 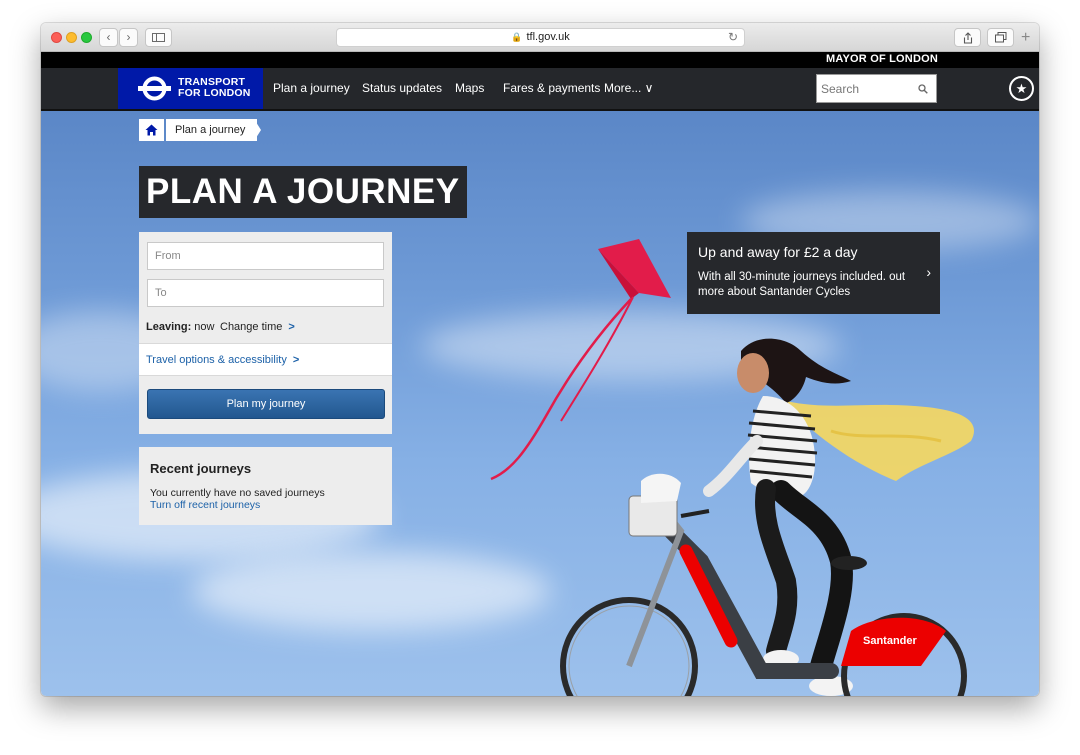 What do you see at coordinates (303, 192) in the screenshot?
I see `page-title: PLAN A JOURNEY` at bounding box center [303, 192].